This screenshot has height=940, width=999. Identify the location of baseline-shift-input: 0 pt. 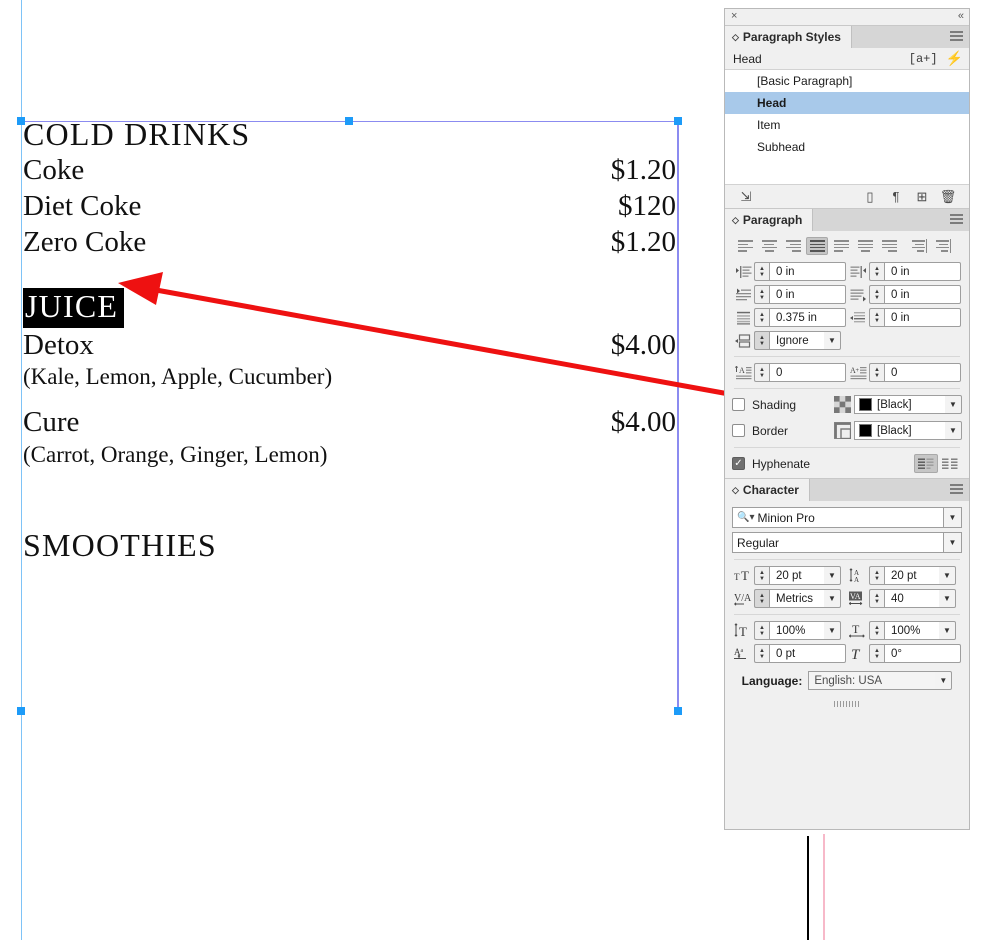
(807, 653).